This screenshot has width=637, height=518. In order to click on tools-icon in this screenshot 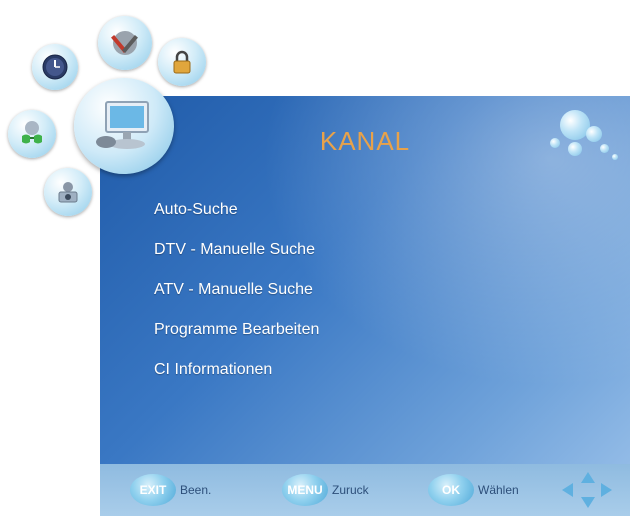, I will do `click(125, 43)`.